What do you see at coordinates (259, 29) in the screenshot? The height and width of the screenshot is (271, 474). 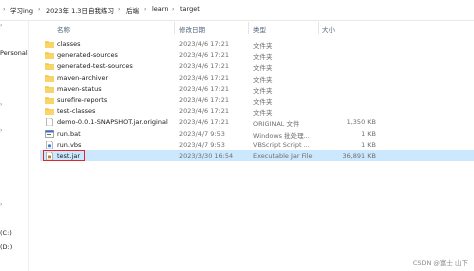 I see `column-header-type: 类型` at bounding box center [259, 29].